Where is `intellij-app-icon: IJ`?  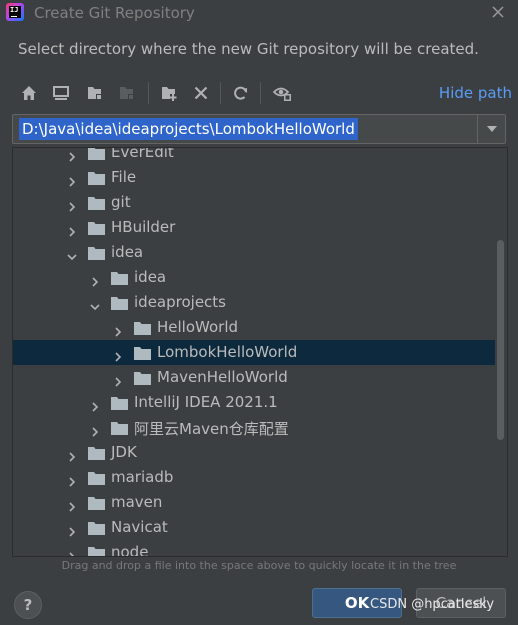 intellij-app-icon: IJ is located at coordinates (15, 12).